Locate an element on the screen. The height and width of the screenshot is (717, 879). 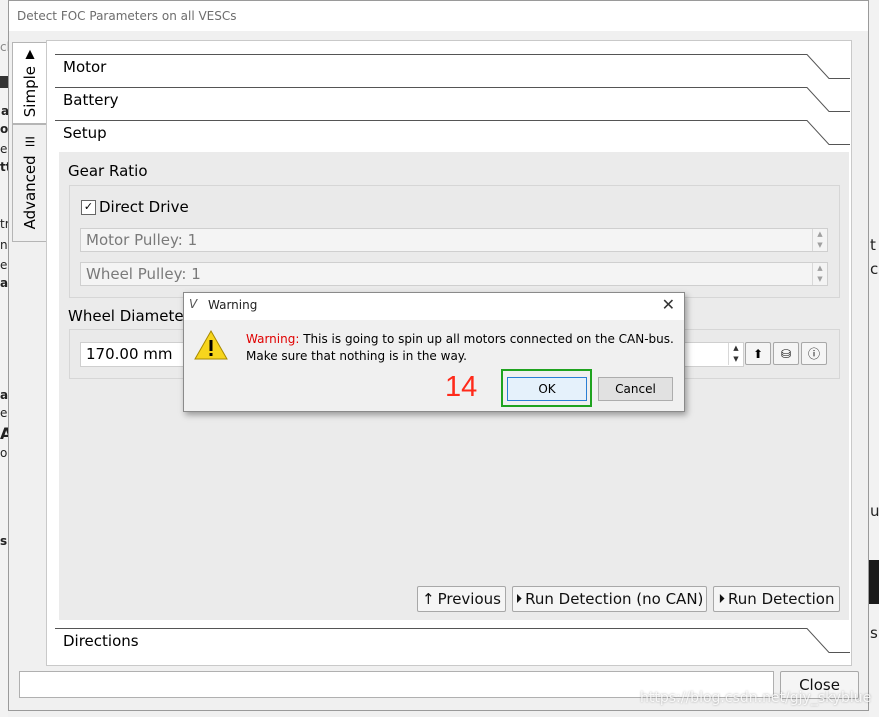
window-title: Detect FOC Parameters on all VESCs is located at coordinates (127, 16).